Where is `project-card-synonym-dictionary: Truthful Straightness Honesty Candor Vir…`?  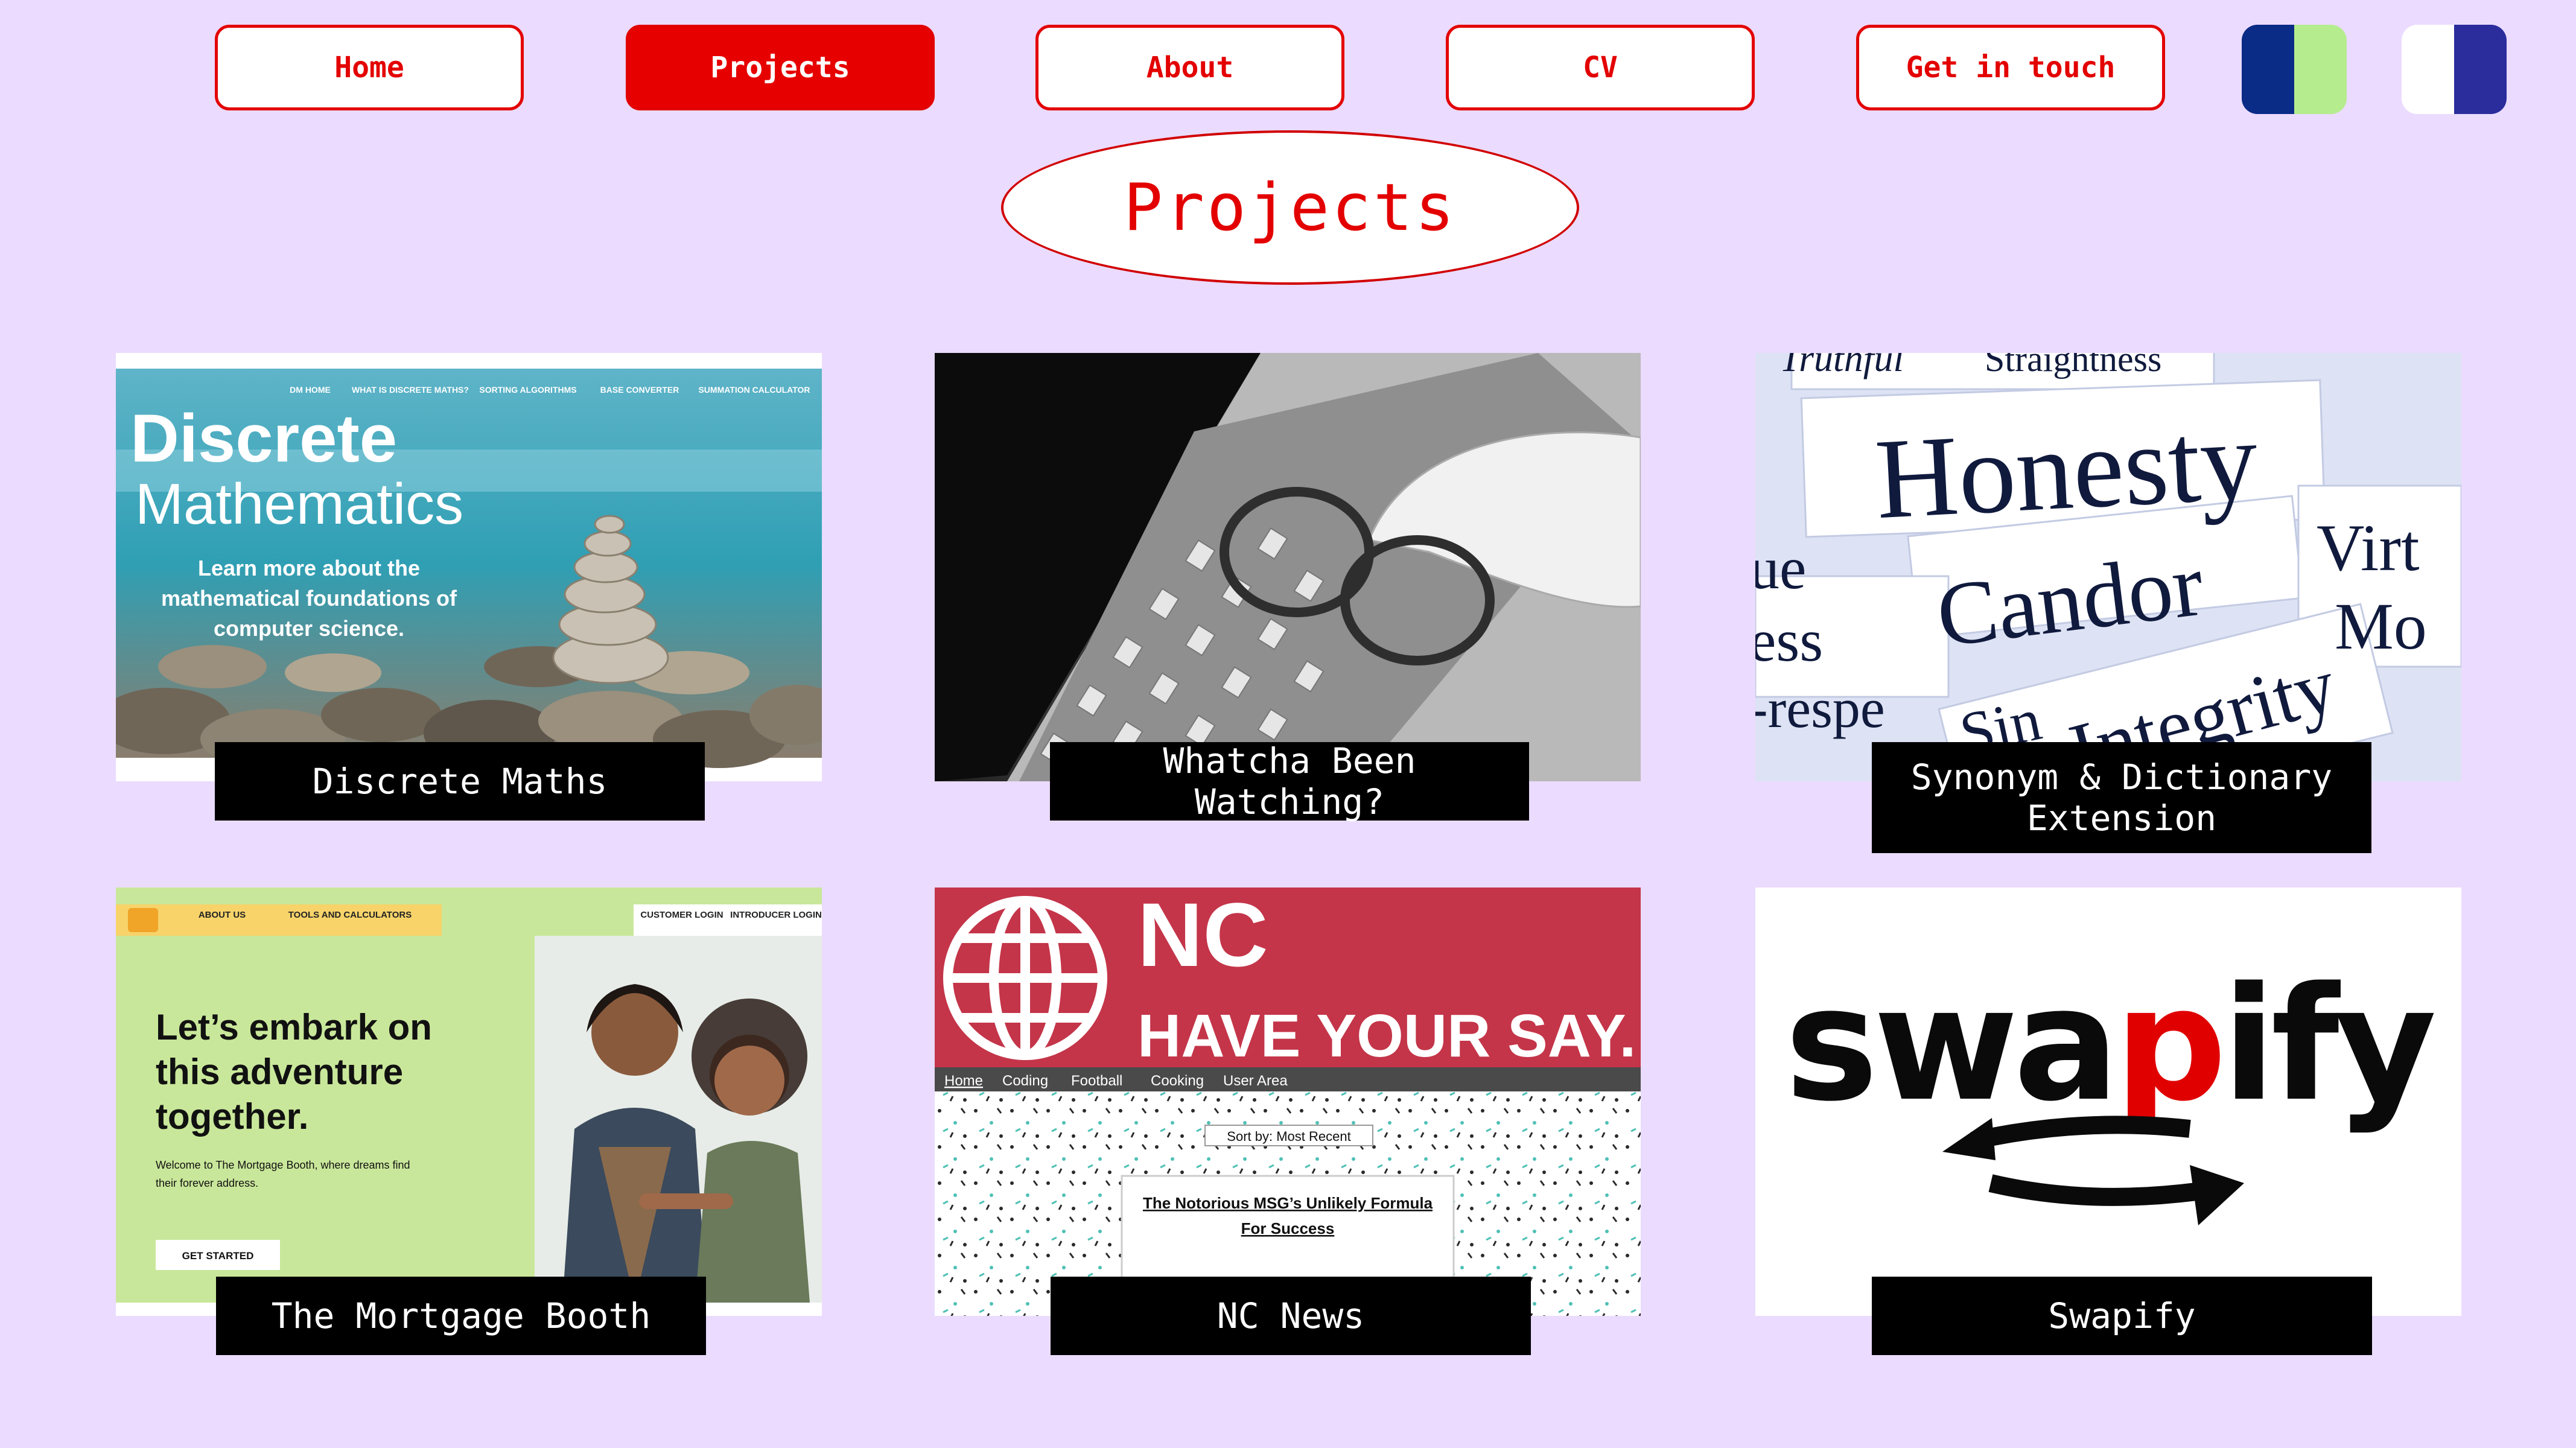
project-card-synonym-dictionary: Truthful Straightness Honesty Candor Vir… is located at coordinates (2108, 603).